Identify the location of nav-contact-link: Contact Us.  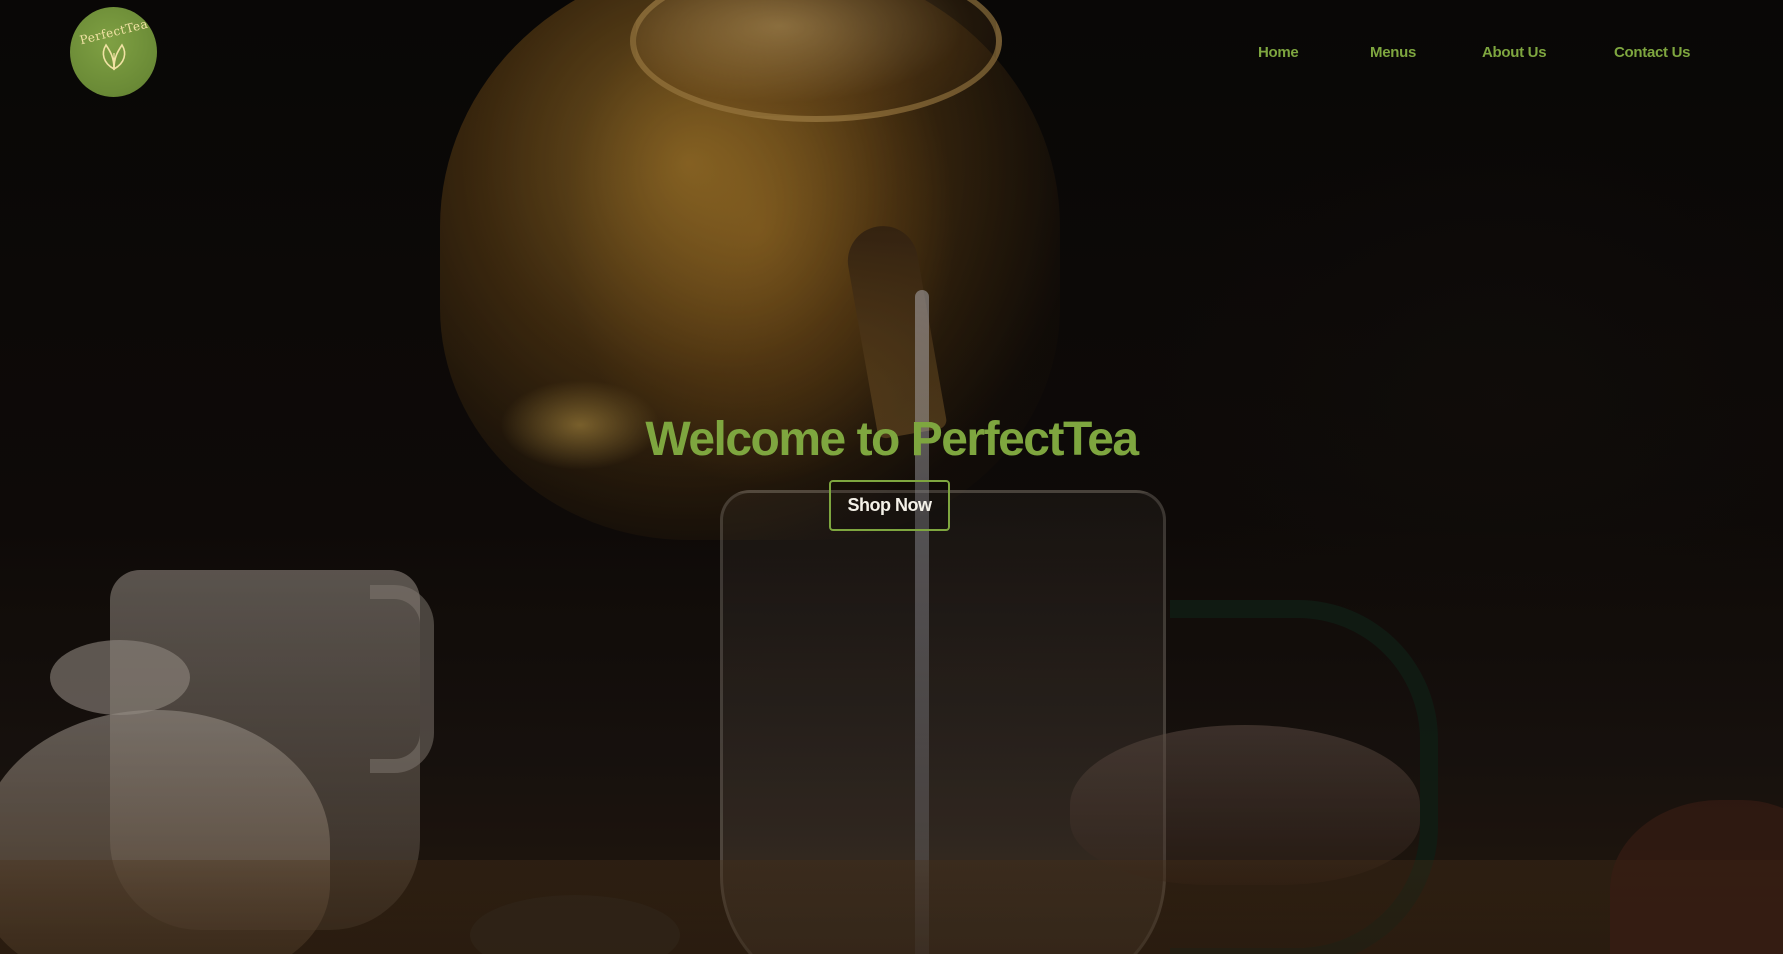
(1652, 52).